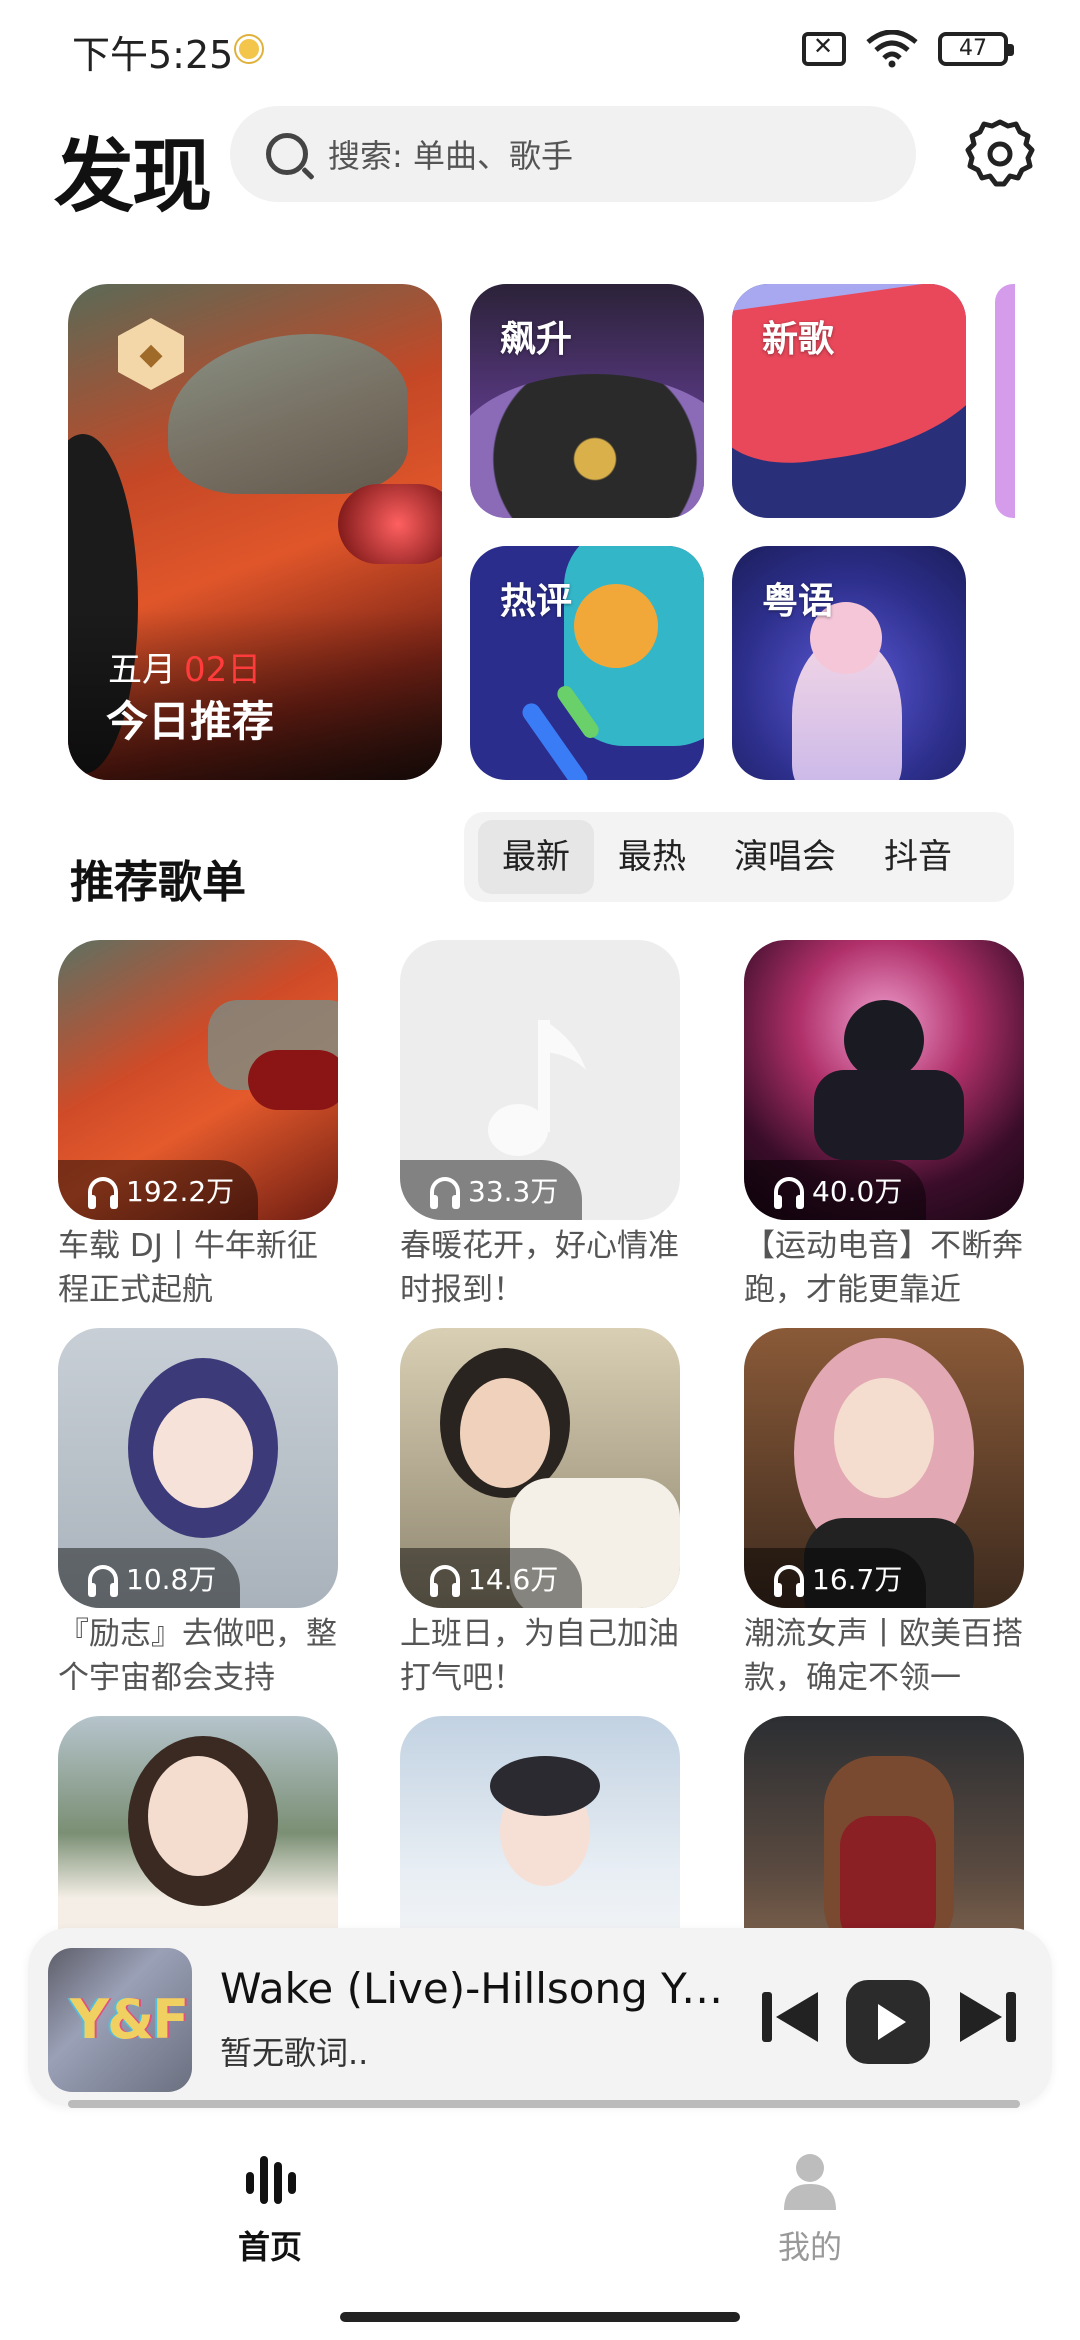 The image size is (1080, 2340). What do you see at coordinates (884, 1040) in the screenshot?
I see `cover-figure-head` at bounding box center [884, 1040].